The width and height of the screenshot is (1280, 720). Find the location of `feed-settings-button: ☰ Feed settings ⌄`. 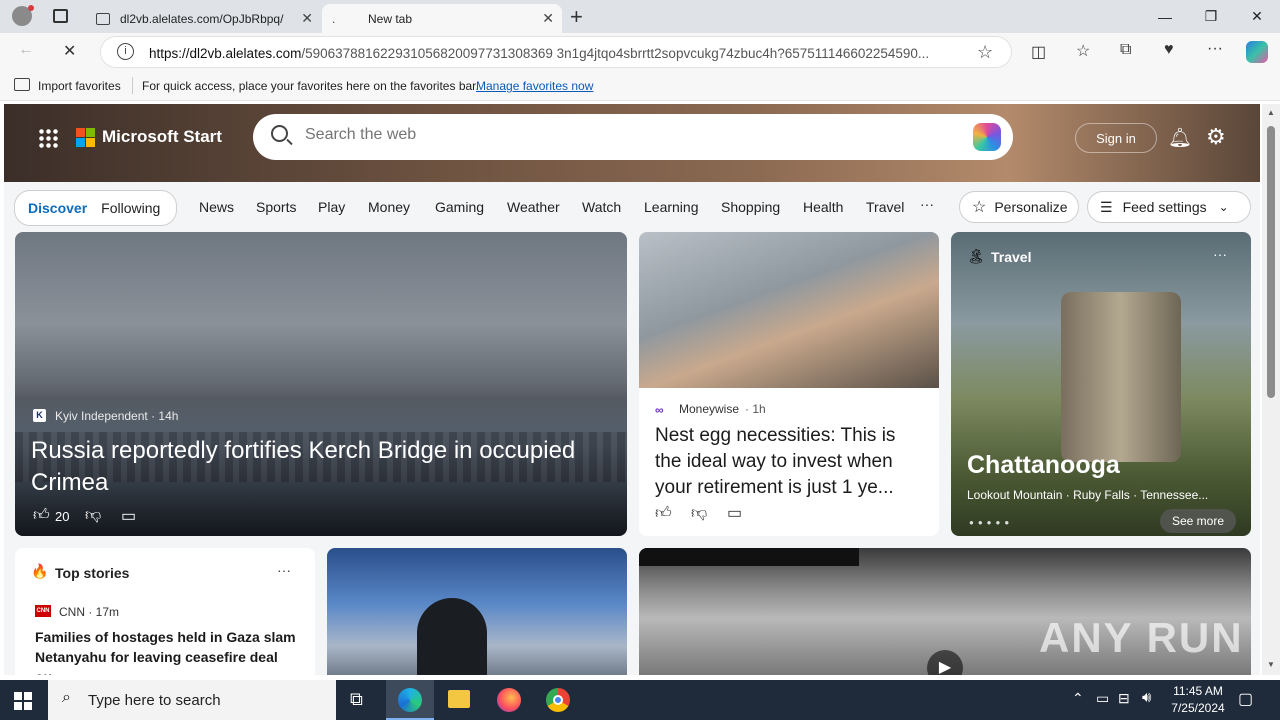

feed-settings-button: ☰ Feed settings ⌄ is located at coordinates (1169, 207).